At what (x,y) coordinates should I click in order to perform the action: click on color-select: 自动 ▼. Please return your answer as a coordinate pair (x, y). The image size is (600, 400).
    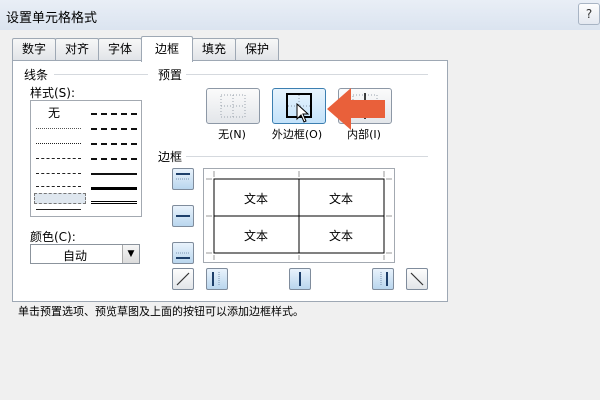
    Looking at the image, I should click on (85, 254).